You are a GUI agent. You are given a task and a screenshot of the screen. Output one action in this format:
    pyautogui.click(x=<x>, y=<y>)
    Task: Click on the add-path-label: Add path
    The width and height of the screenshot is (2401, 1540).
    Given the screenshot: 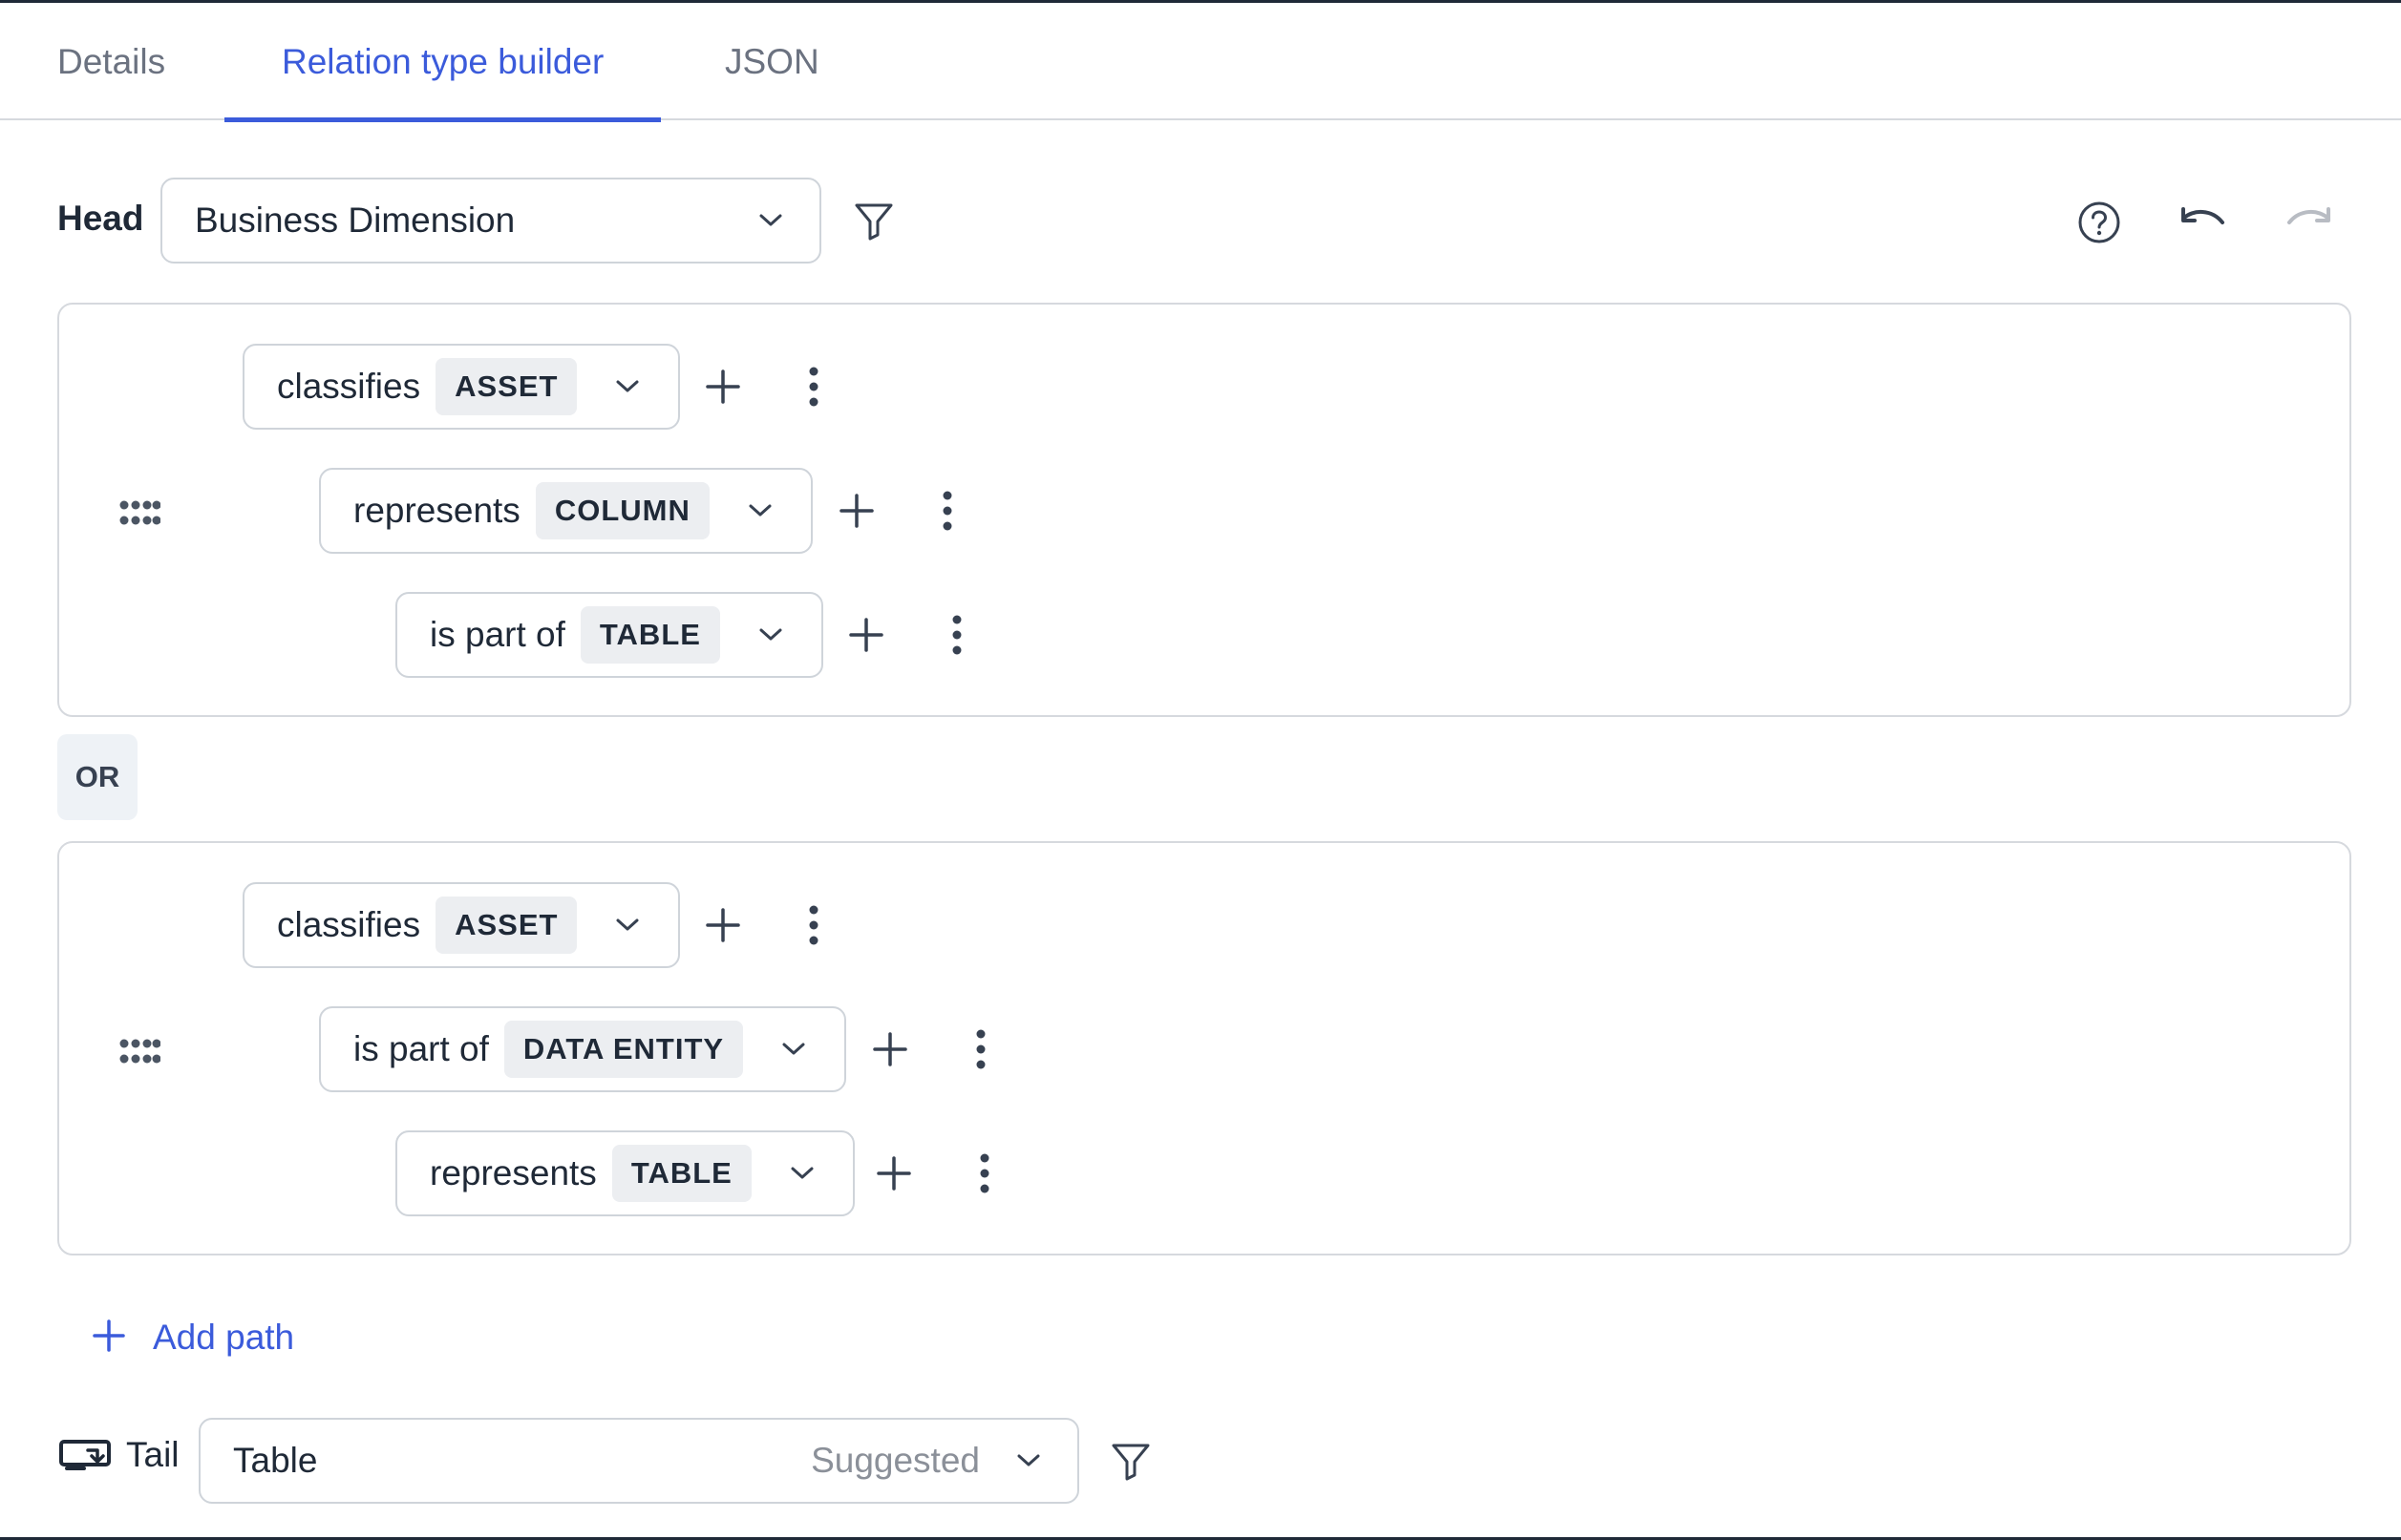 What is the action you would take?
    pyautogui.click(x=224, y=1337)
    